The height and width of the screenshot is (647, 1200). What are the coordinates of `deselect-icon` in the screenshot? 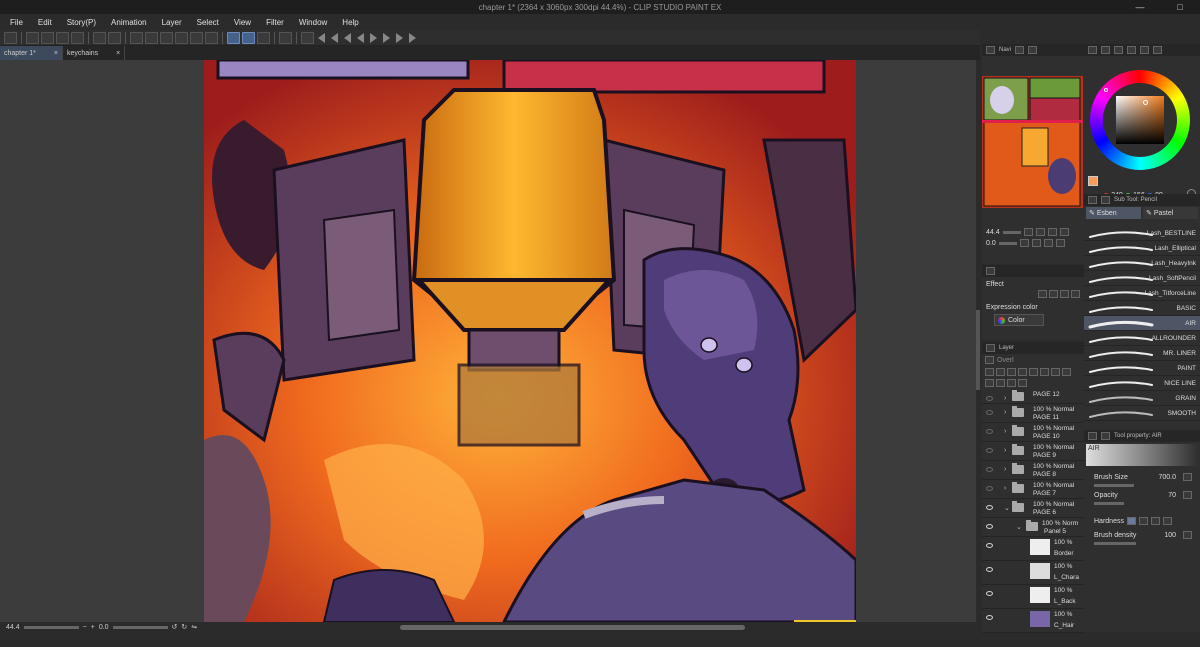 It's located at (181, 37).